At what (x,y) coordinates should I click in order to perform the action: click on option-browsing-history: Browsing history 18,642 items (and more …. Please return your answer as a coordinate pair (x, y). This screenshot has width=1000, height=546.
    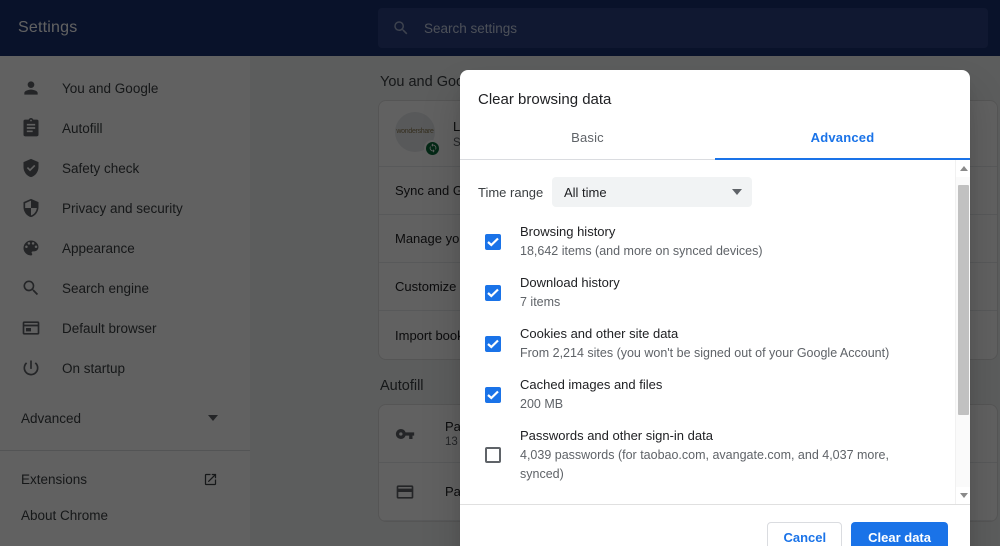
    Looking at the image, I should click on (707, 241).